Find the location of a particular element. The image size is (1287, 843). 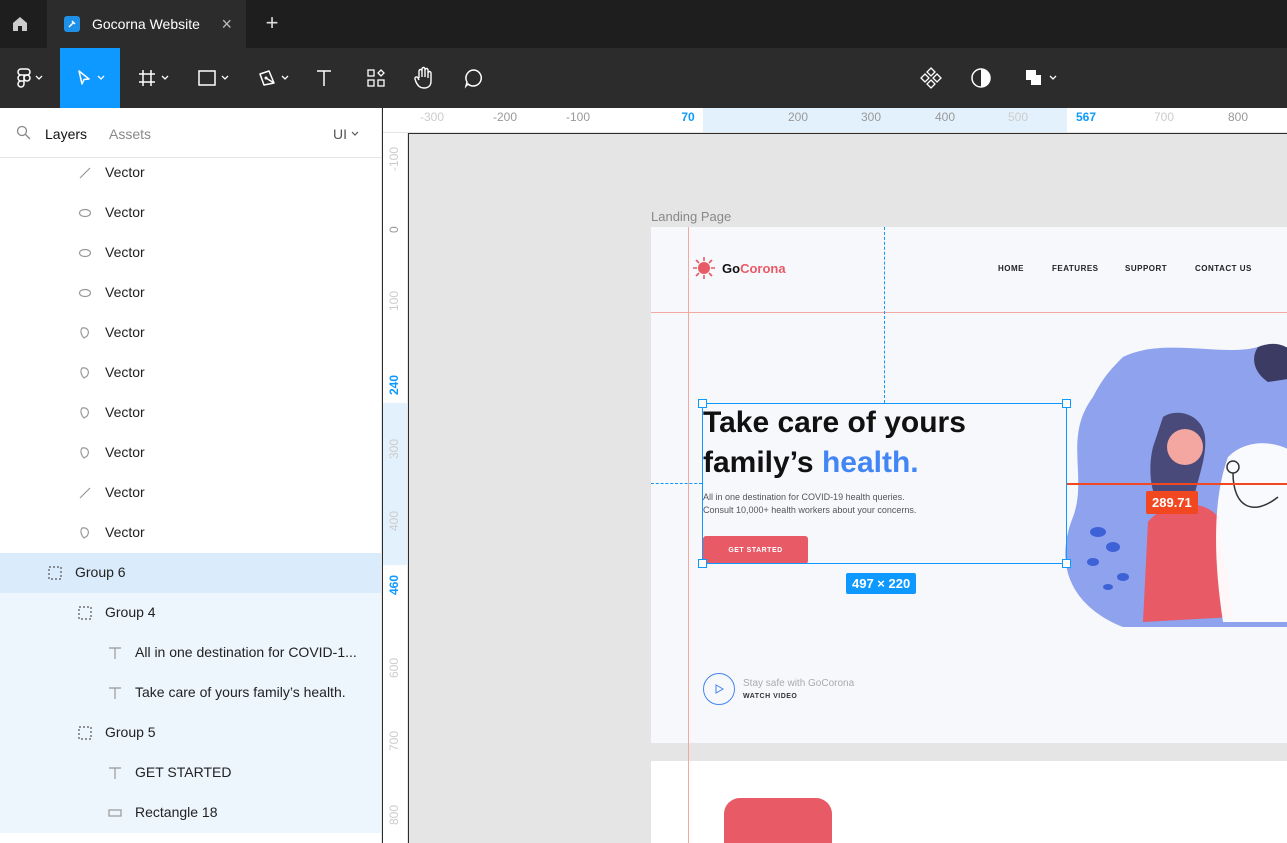

rectangle-icon is located at coordinates (115, 813).